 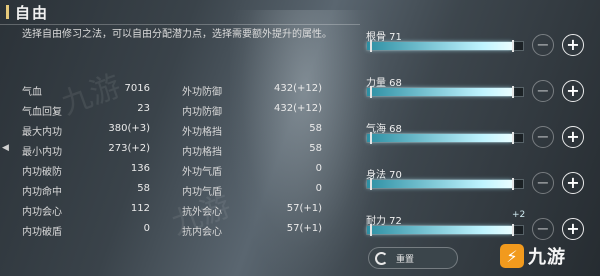 What do you see at coordinates (129, 128) in the screenshot?
I see `stat-value: 380(+3)` at bounding box center [129, 128].